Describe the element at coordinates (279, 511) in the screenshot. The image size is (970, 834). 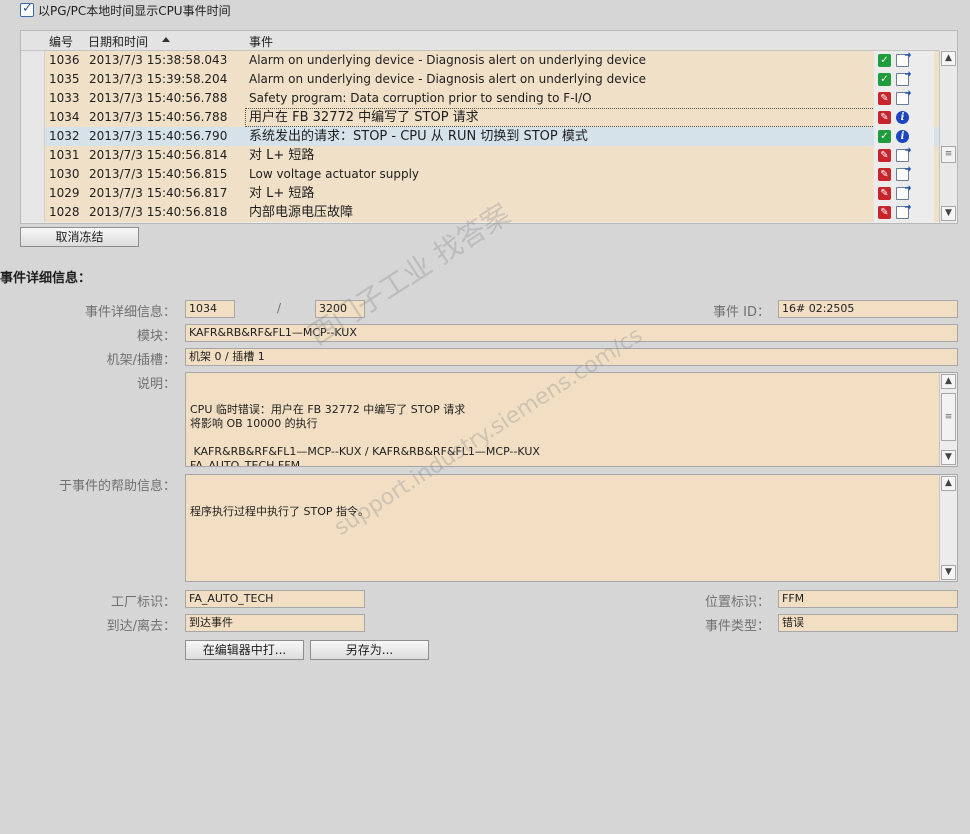
I see `help-text: 程序执行过程中执行了 STOP 指令。` at that location.